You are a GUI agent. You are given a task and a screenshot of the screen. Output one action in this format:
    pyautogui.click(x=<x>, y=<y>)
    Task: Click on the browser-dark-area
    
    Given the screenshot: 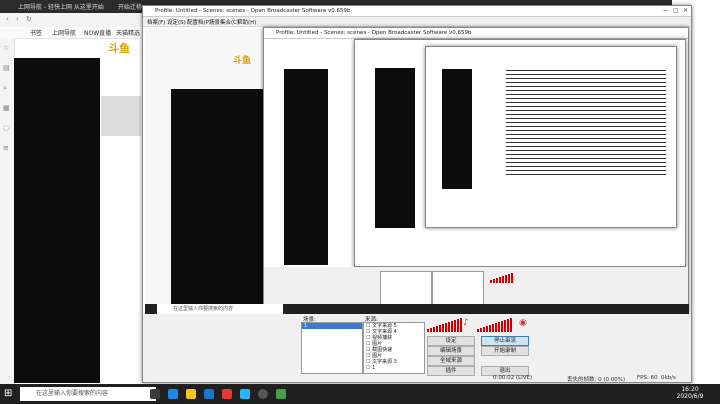 What is the action you would take?
    pyautogui.click(x=57, y=220)
    